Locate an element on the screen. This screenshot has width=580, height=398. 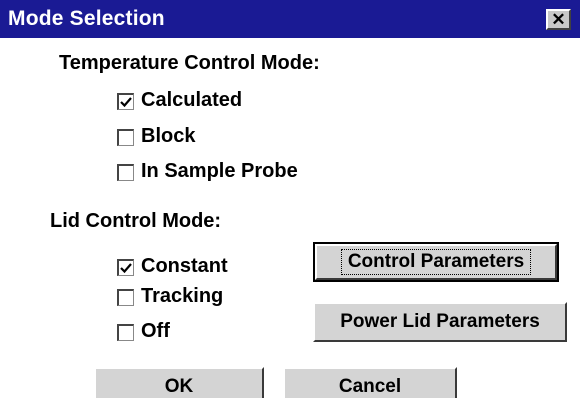
block-checkbox is located at coordinates (125, 137).